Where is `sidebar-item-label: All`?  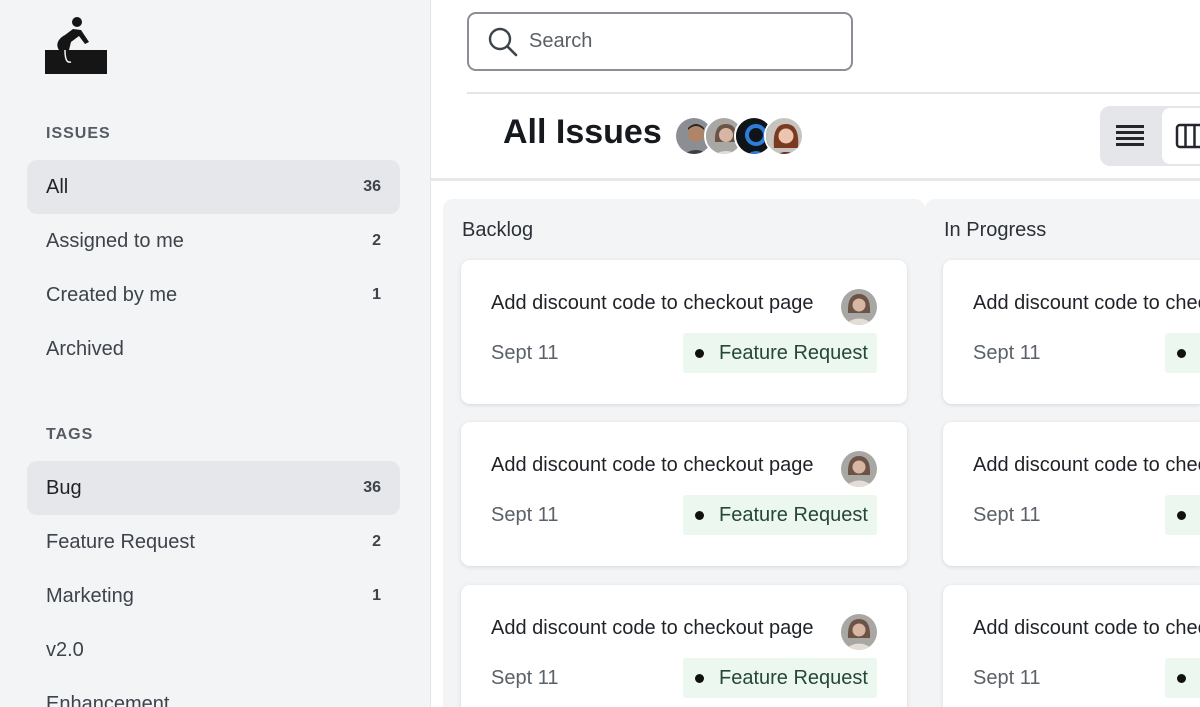
sidebar-item-label: All is located at coordinates (57, 186).